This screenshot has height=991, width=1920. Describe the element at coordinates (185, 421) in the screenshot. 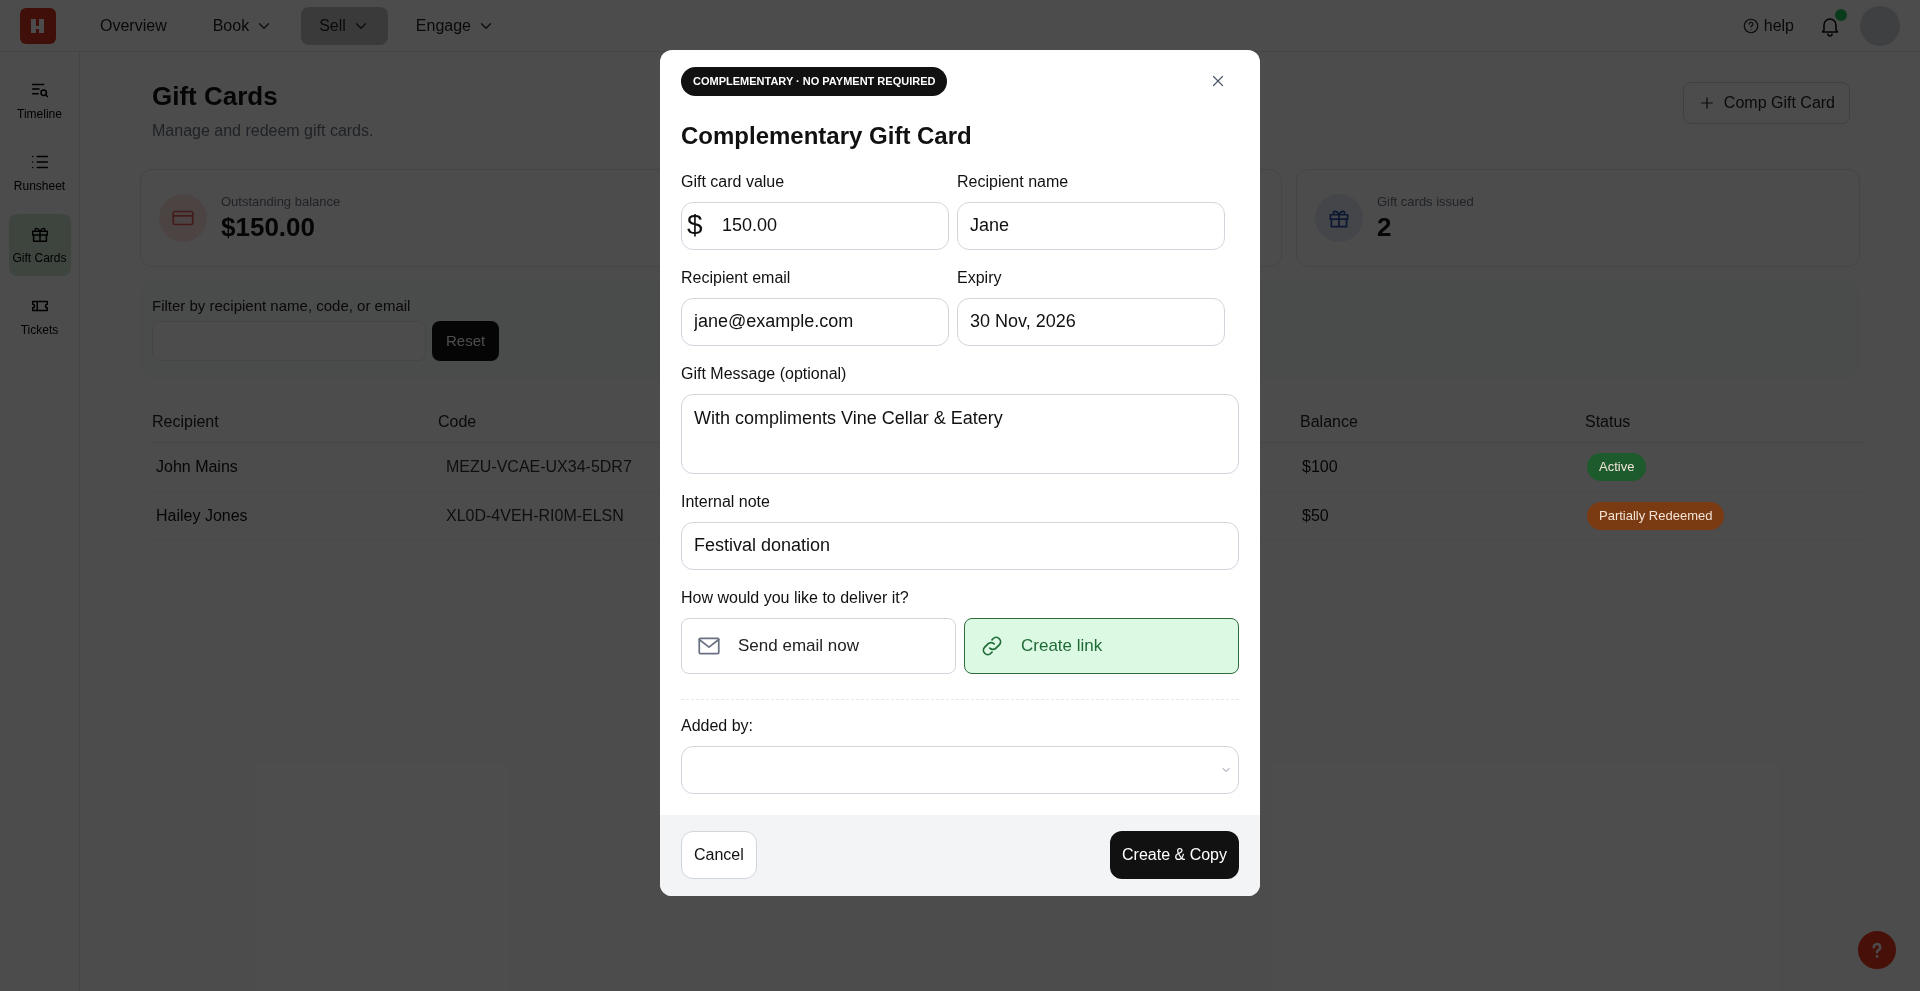

I see `column-header: Recipient` at that location.